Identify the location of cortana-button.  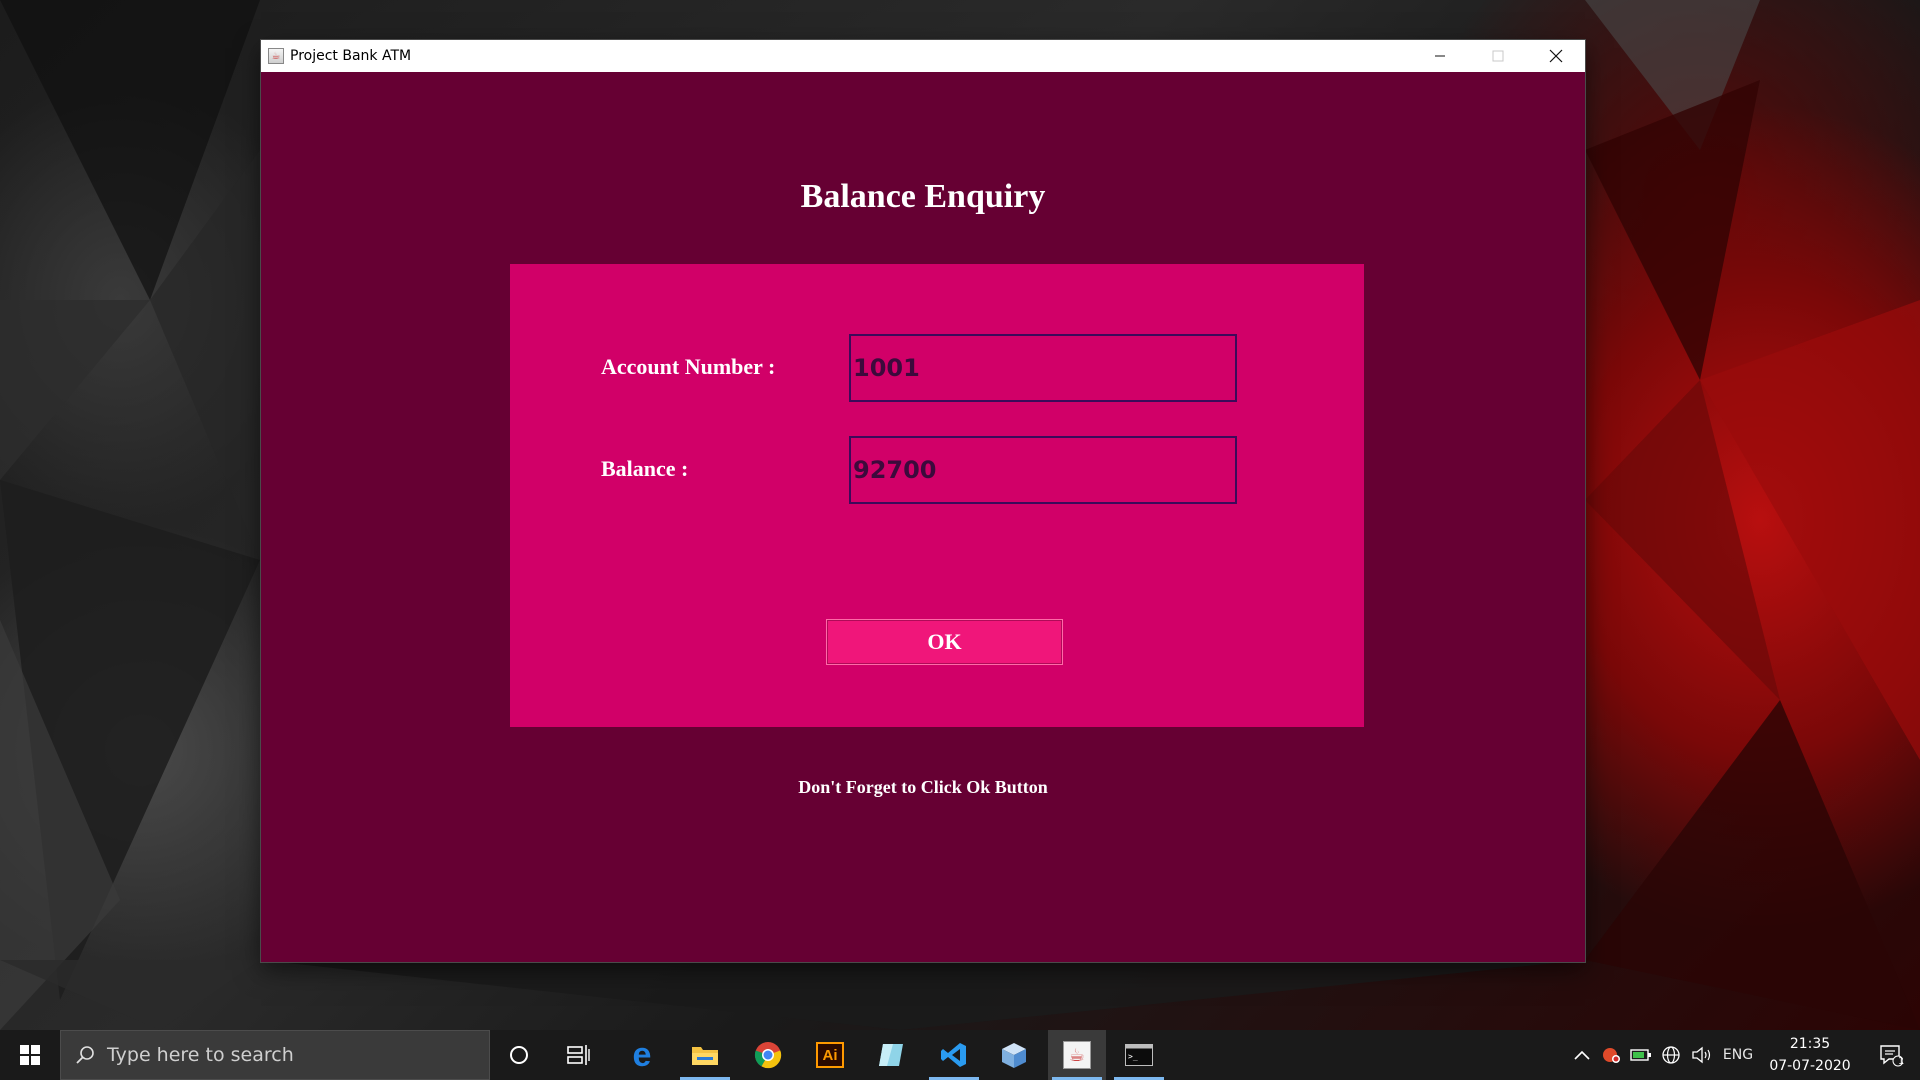
(519, 1055).